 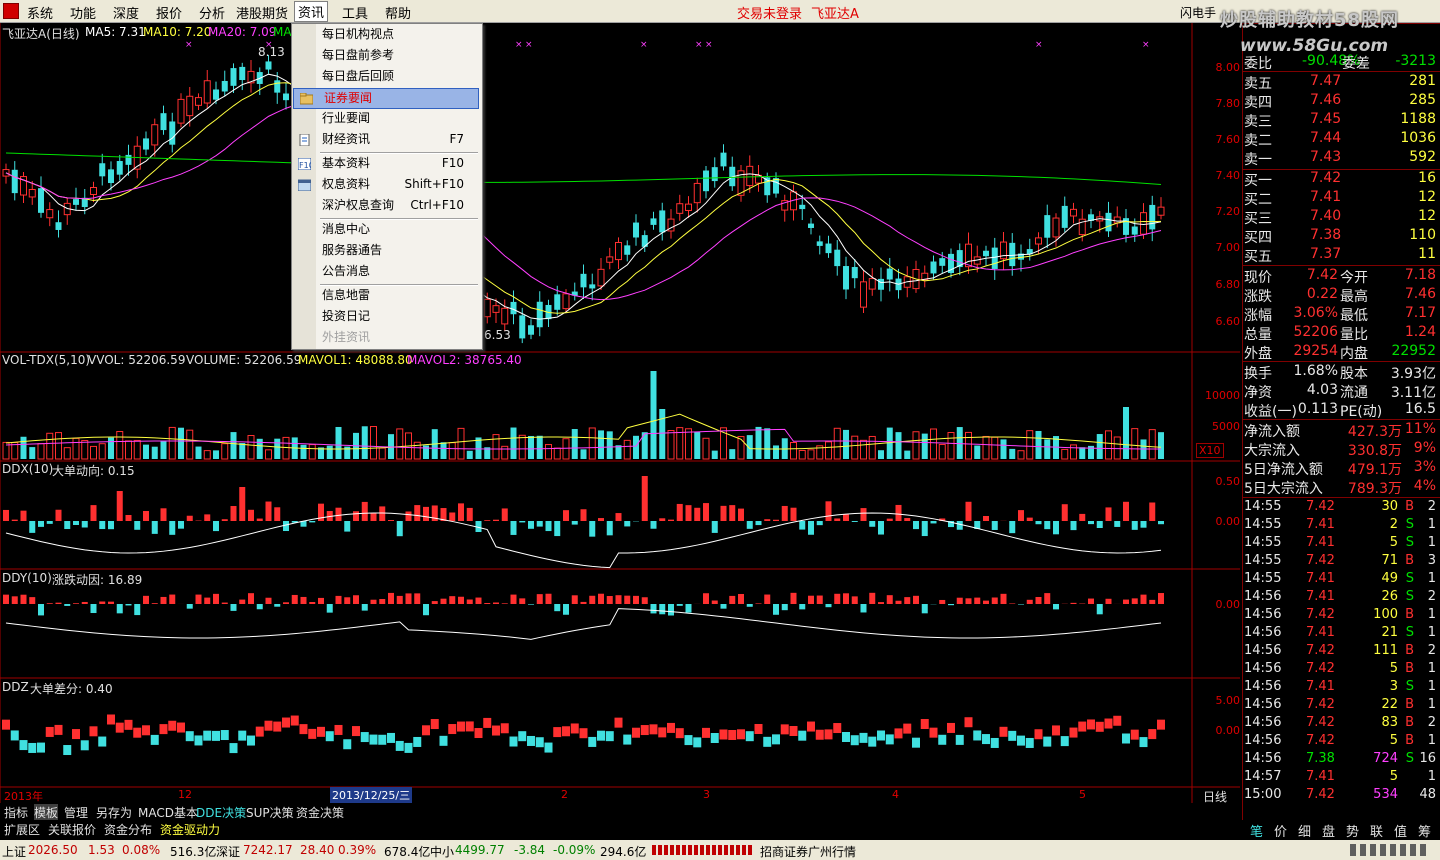 What do you see at coordinates (386, 118) in the screenshot?
I see `menu-item-industry-news: 行业要闻` at bounding box center [386, 118].